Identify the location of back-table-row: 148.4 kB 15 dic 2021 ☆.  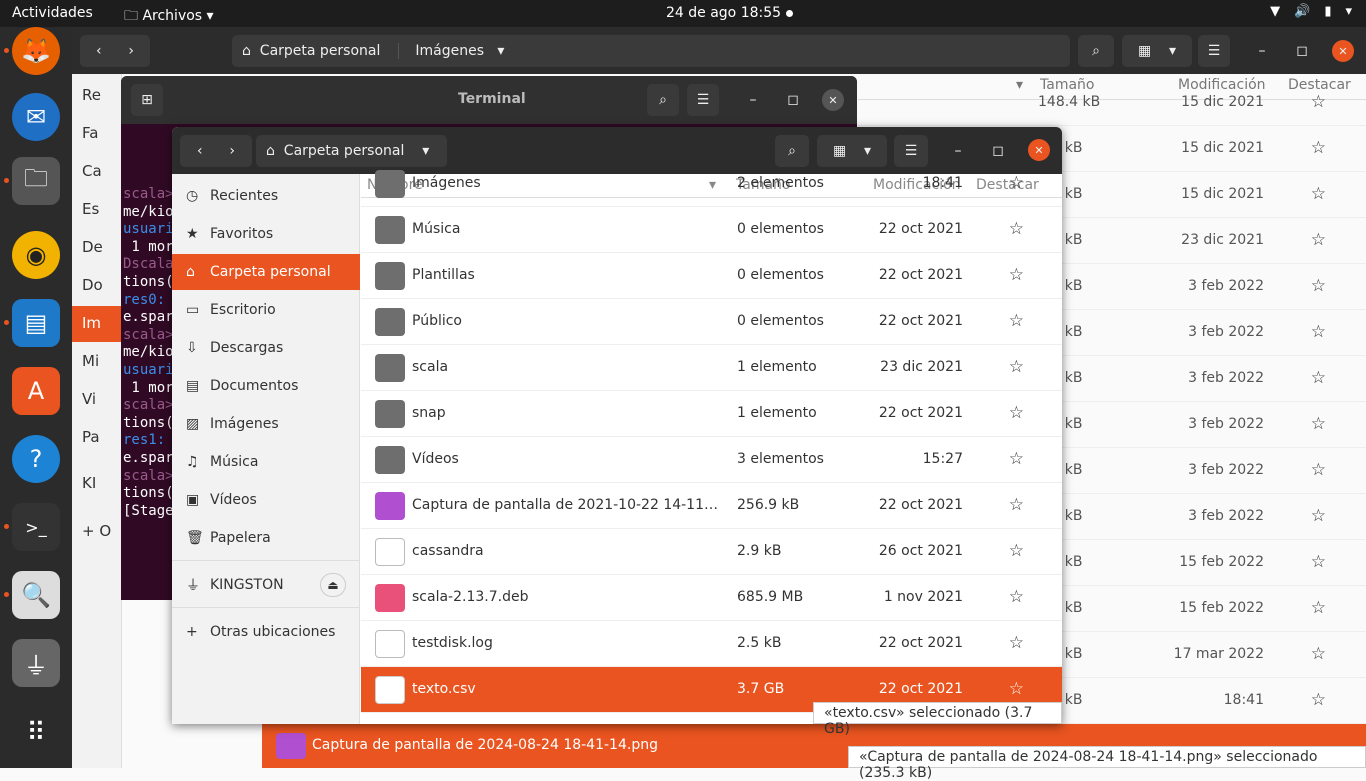
(1112, 103).